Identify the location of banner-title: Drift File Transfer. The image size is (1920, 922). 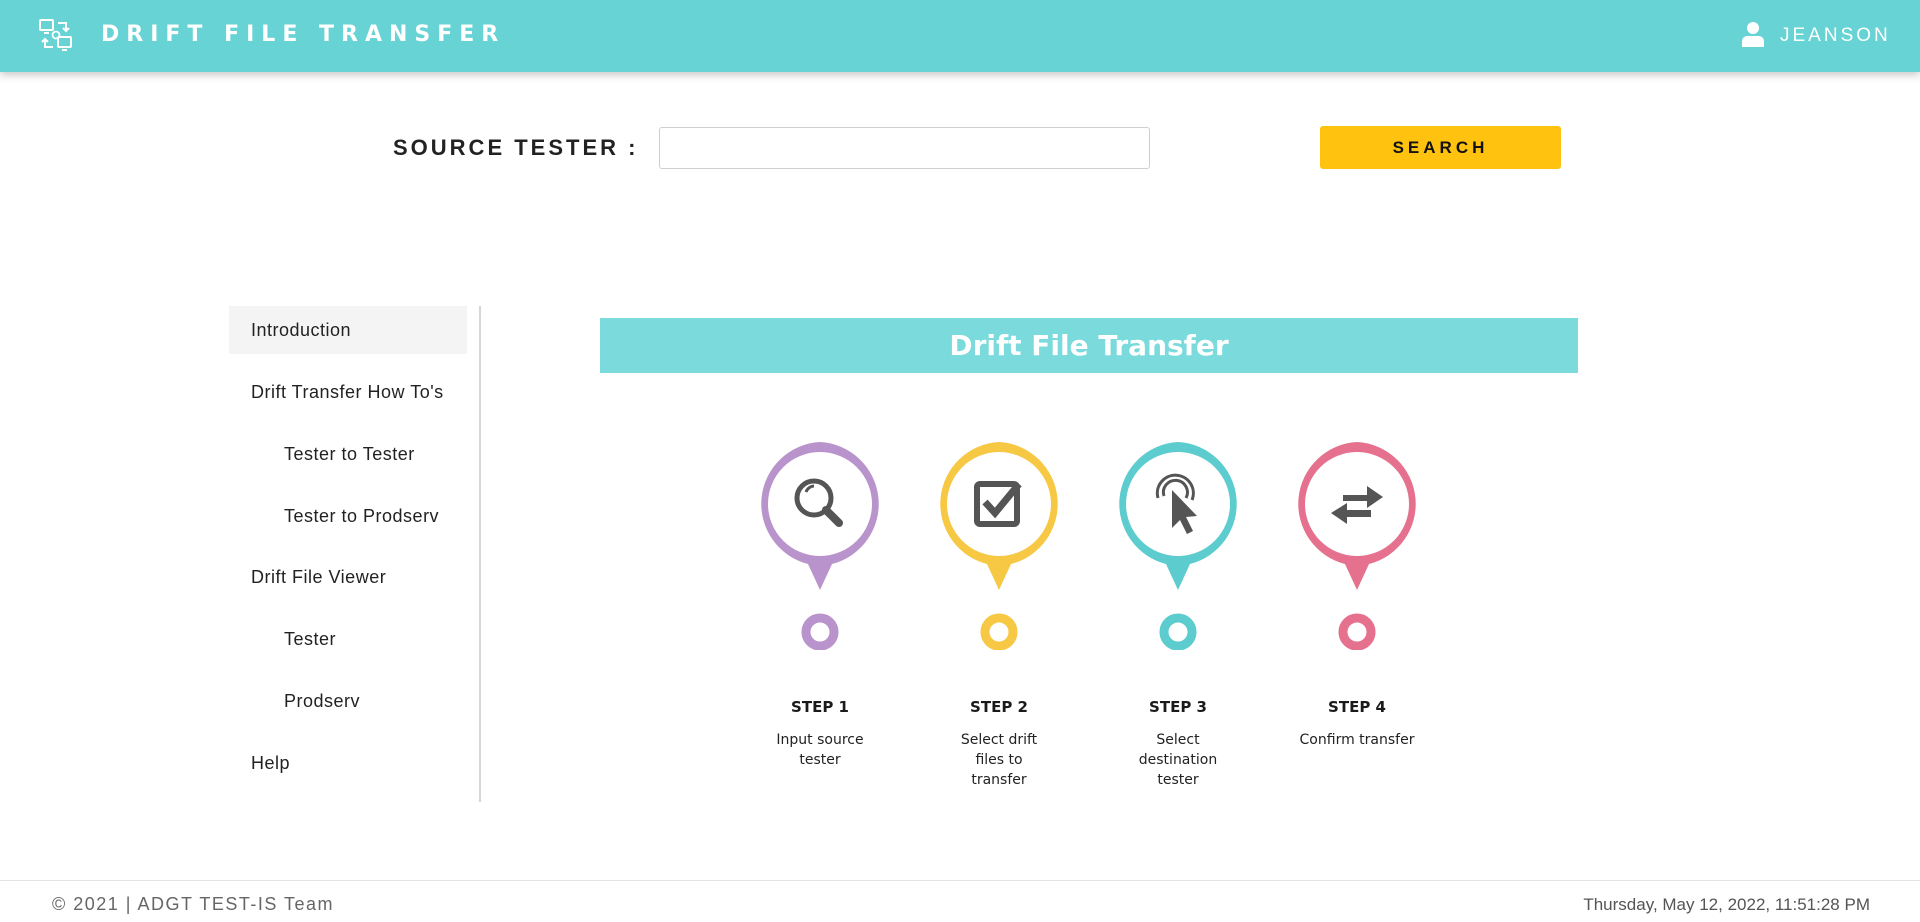
(1089, 345).